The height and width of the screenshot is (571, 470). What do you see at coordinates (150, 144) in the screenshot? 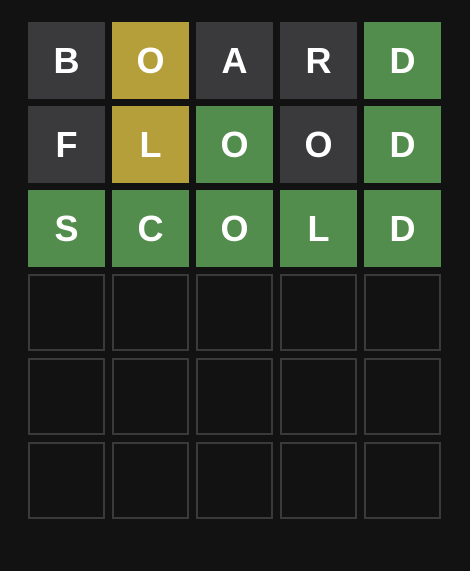
I see `tile-r2-c2: L` at bounding box center [150, 144].